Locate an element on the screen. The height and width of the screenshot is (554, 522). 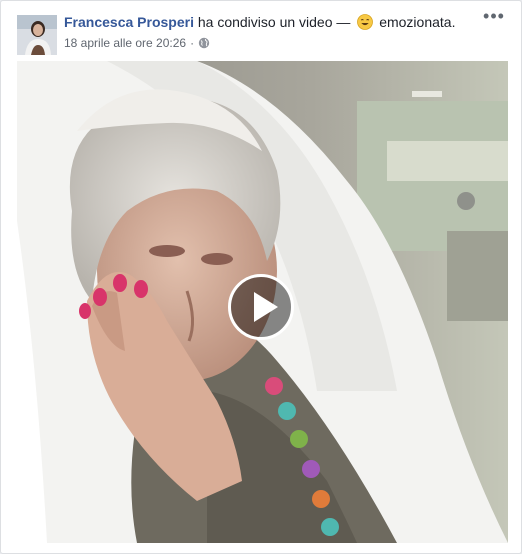
post-options-button: ••• is located at coordinates (494, 17).